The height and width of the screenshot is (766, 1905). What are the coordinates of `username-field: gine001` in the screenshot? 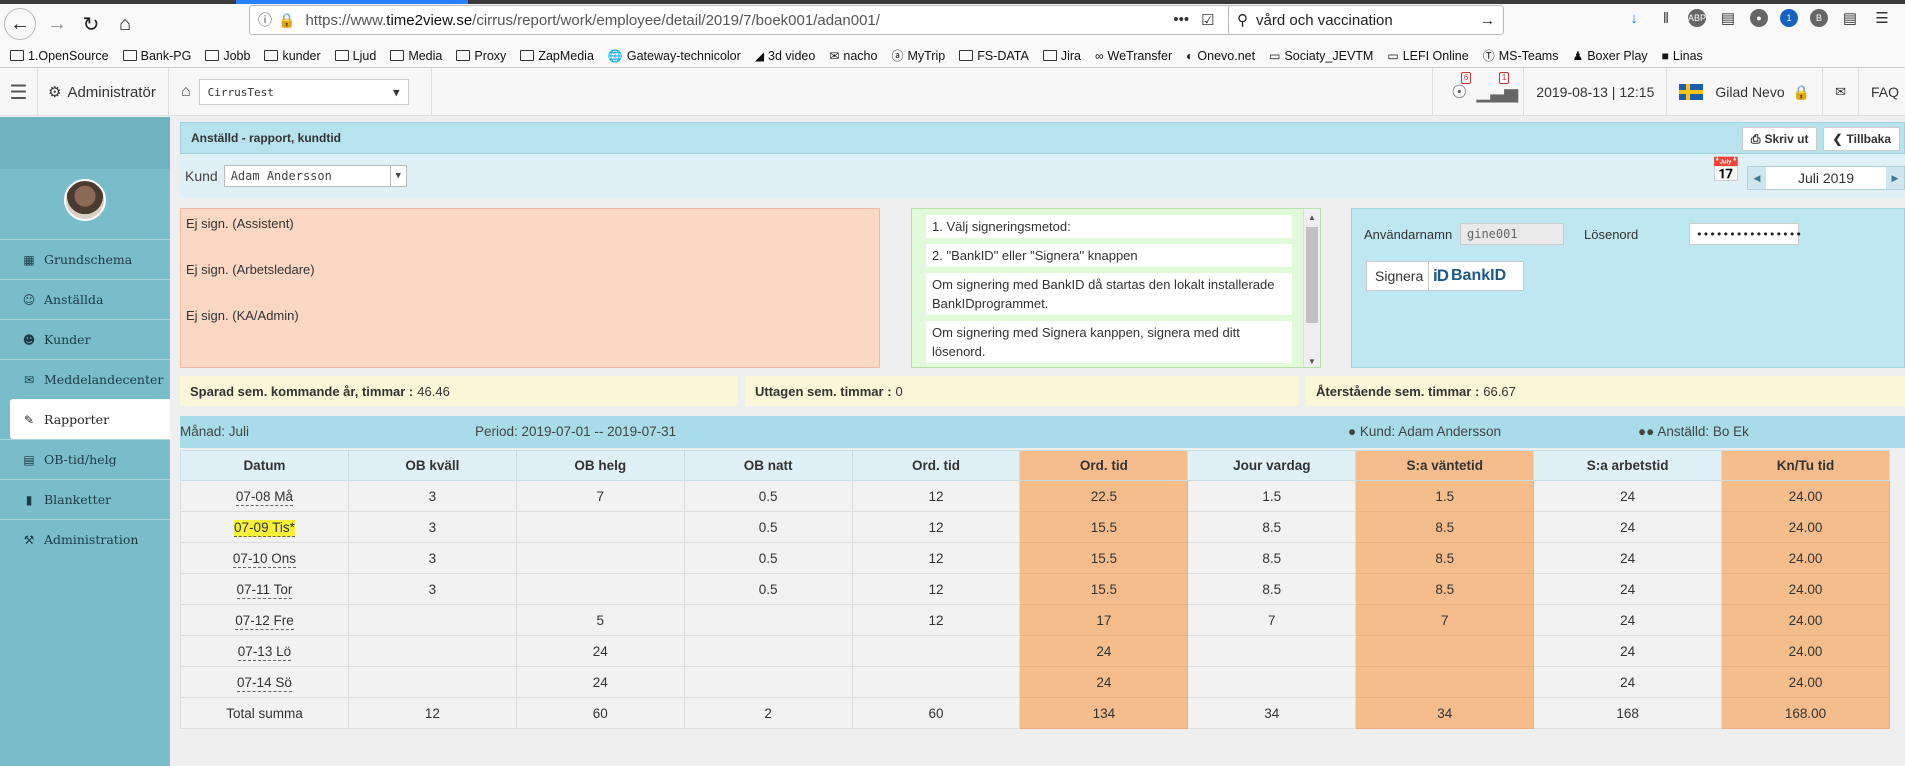 It's located at (1512, 234).